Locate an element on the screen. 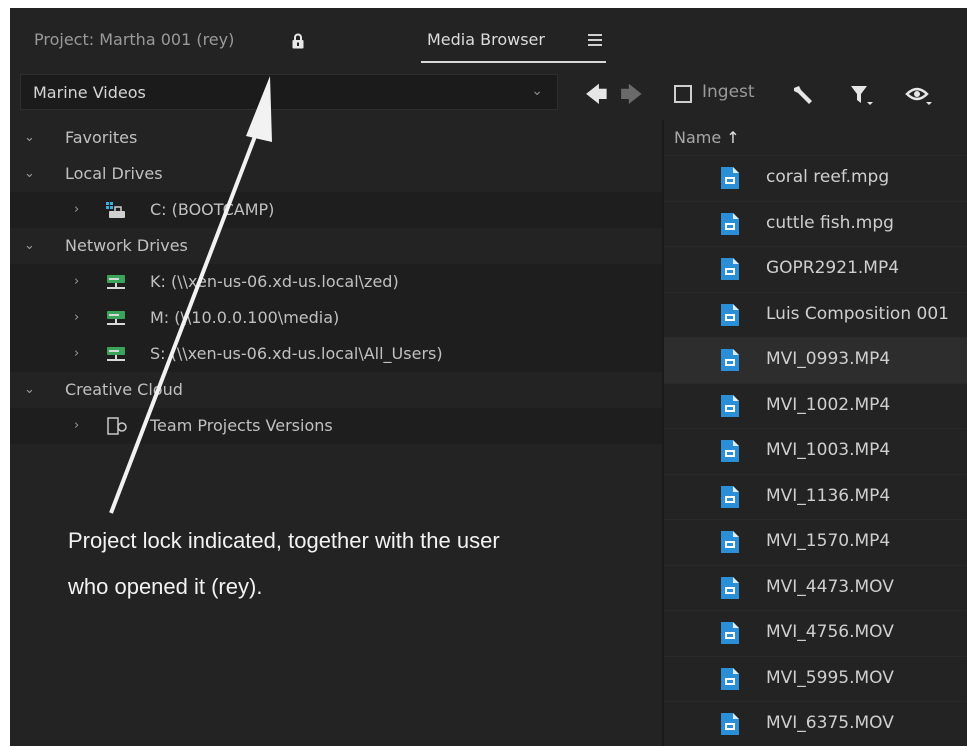  annotation-arrow is located at coordinates (190, 295).